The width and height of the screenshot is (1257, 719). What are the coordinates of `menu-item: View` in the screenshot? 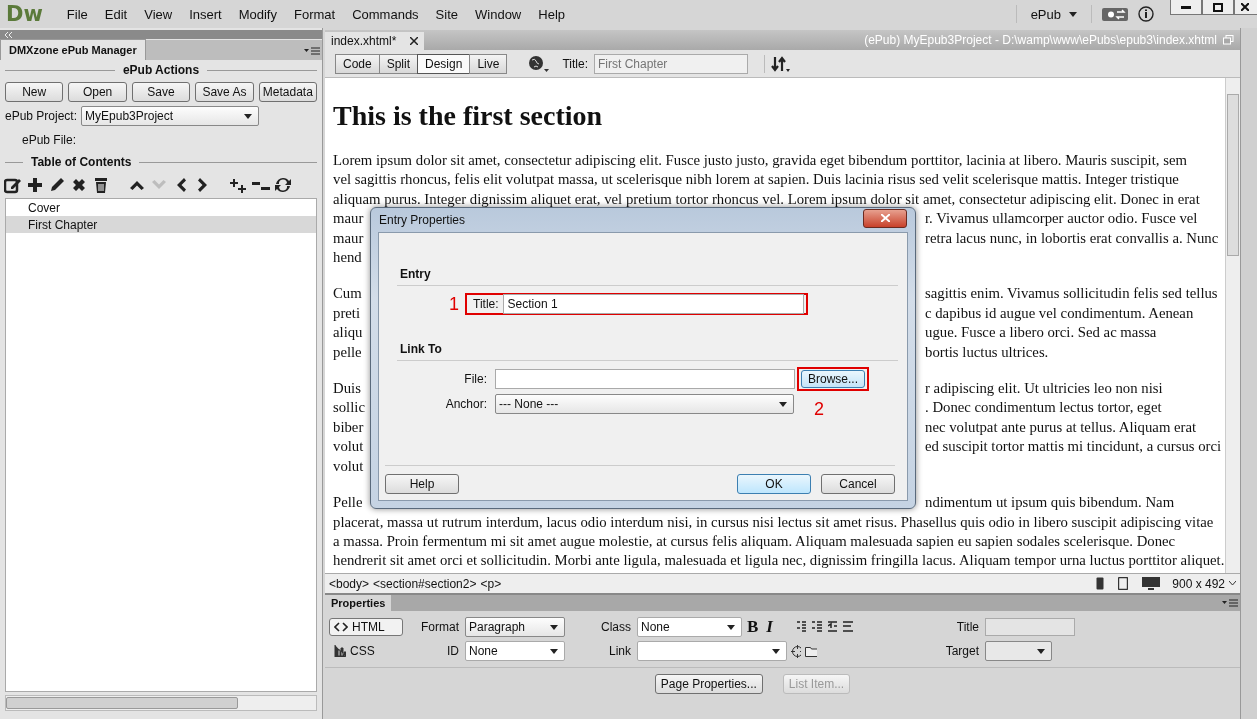 It's located at (158, 14).